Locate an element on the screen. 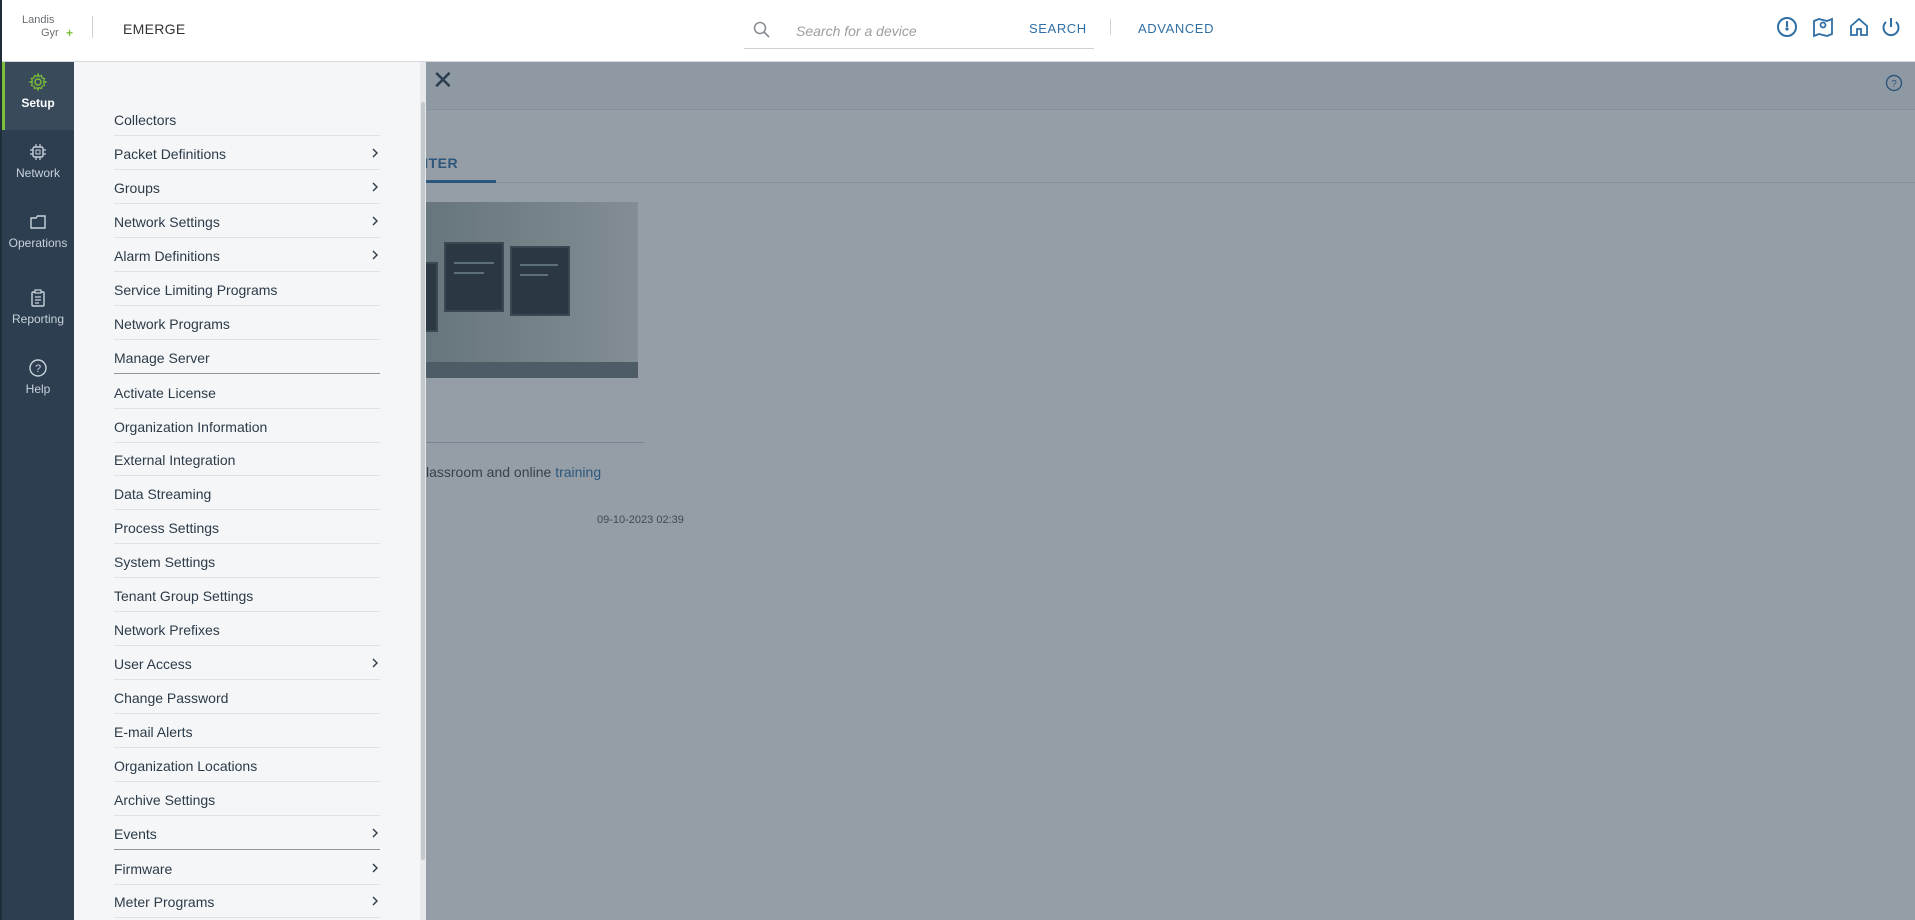 This screenshot has width=1915, height=920. menu-item-firmware: Firmware is located at coordinates (247, 868).